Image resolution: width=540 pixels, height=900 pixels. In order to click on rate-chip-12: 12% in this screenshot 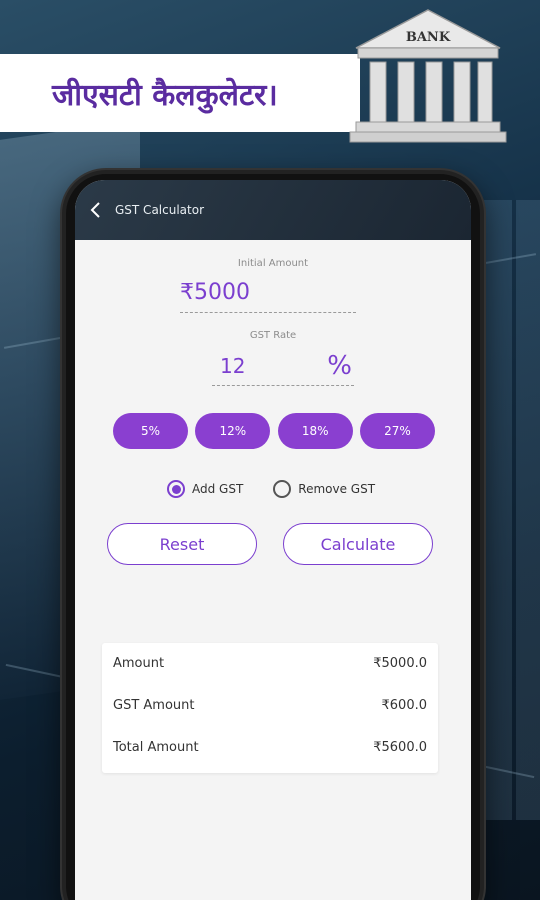, I will do `click(233, 431)`.